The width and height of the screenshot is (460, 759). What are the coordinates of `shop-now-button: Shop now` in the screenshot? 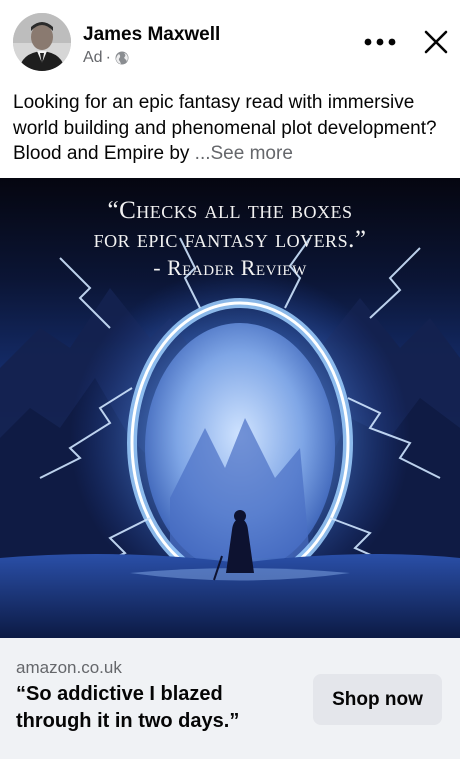 It's located at (377, 699).